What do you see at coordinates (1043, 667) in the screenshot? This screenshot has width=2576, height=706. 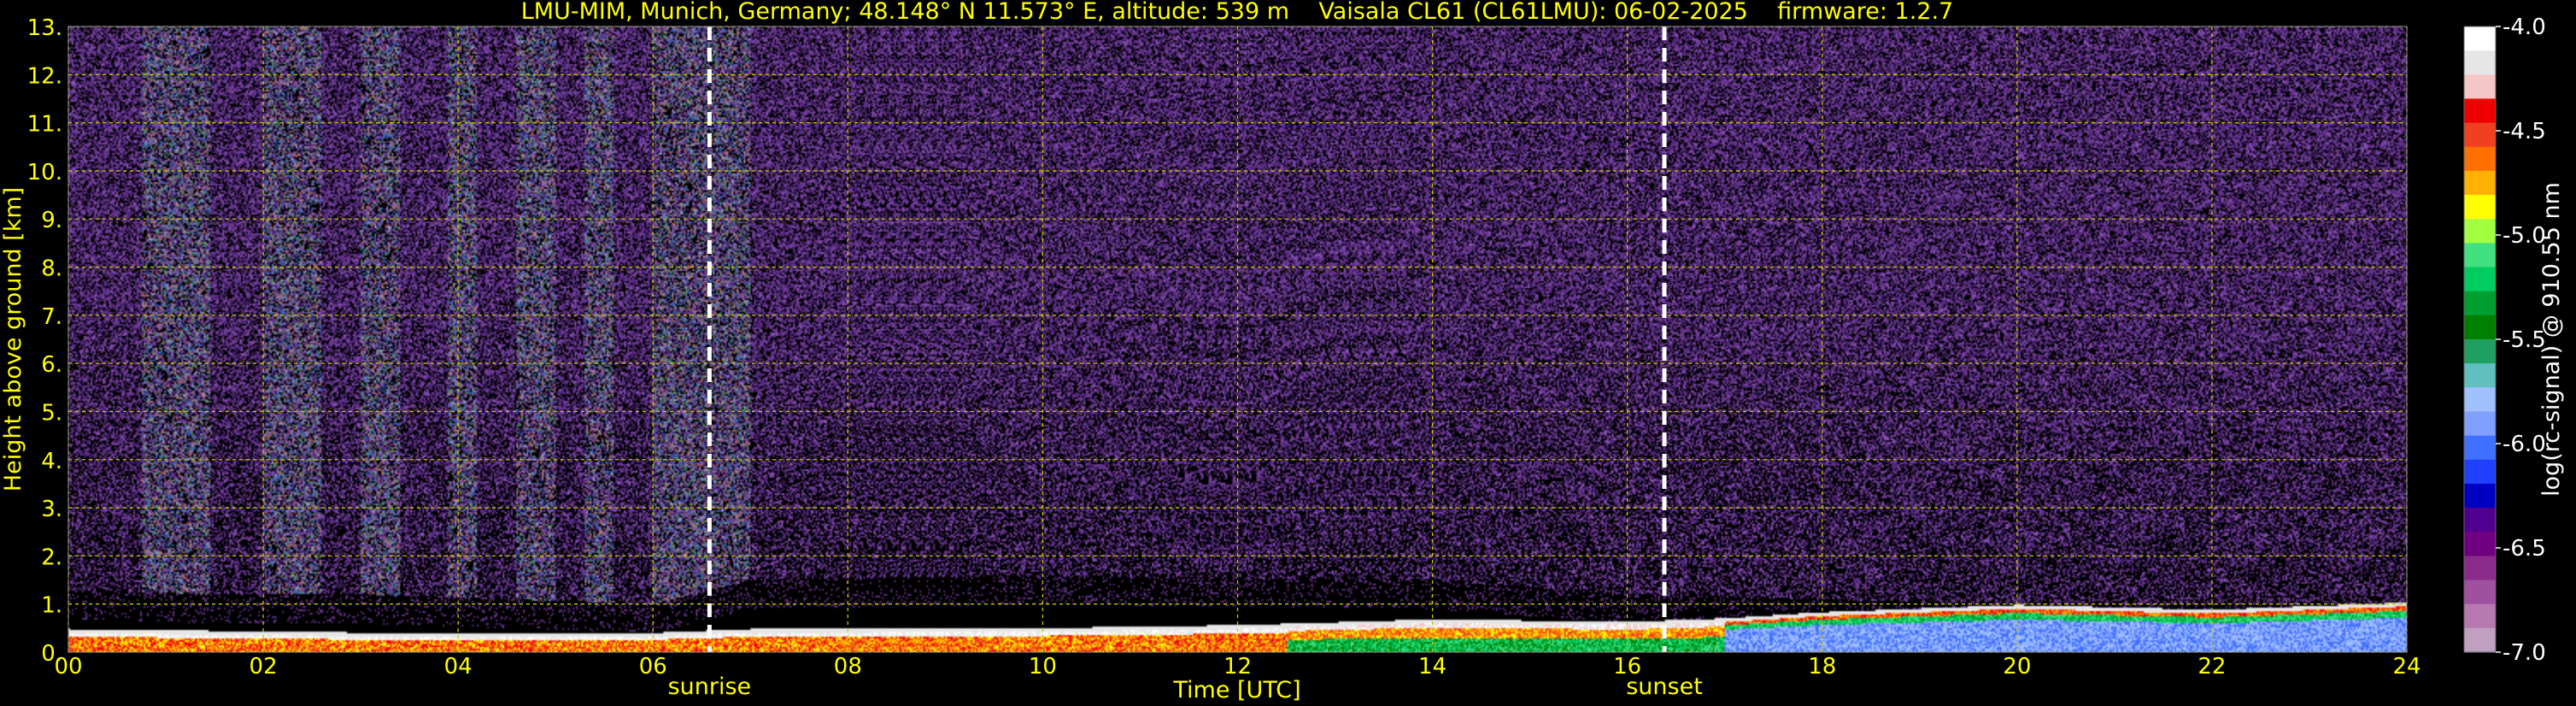 I see `x-tick-label: 10` at bounding box center [1043, 667].